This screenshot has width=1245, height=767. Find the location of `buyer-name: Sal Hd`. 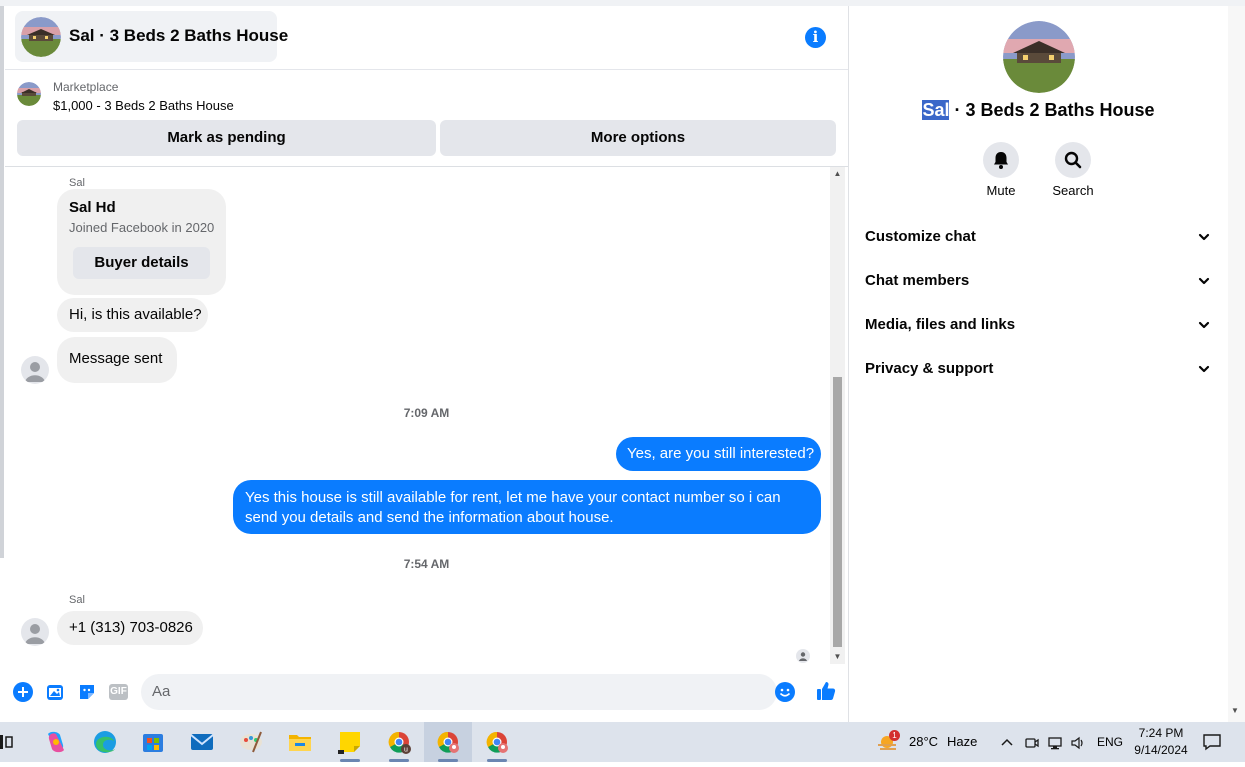

buyer-name: Sal Hd is located at coordinates (92, 207).